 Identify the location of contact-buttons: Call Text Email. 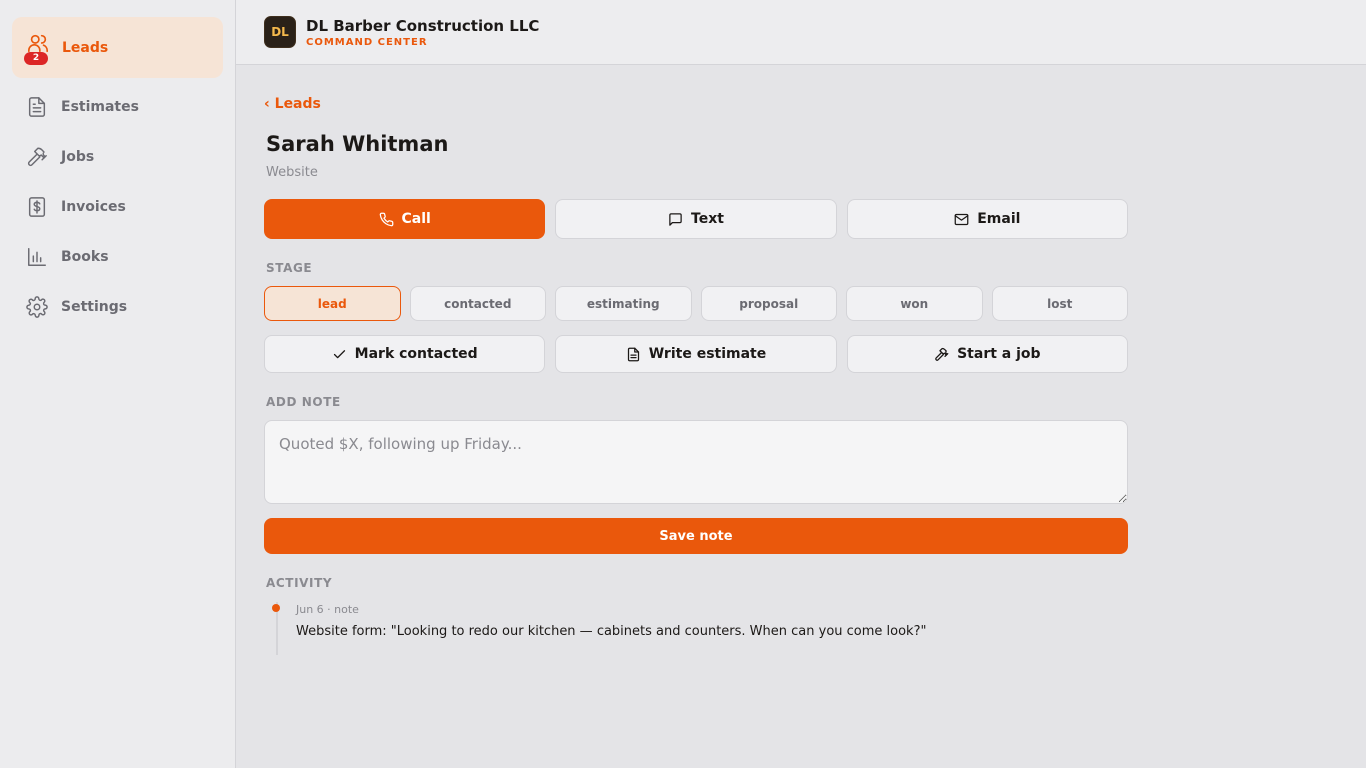
(696, 219).